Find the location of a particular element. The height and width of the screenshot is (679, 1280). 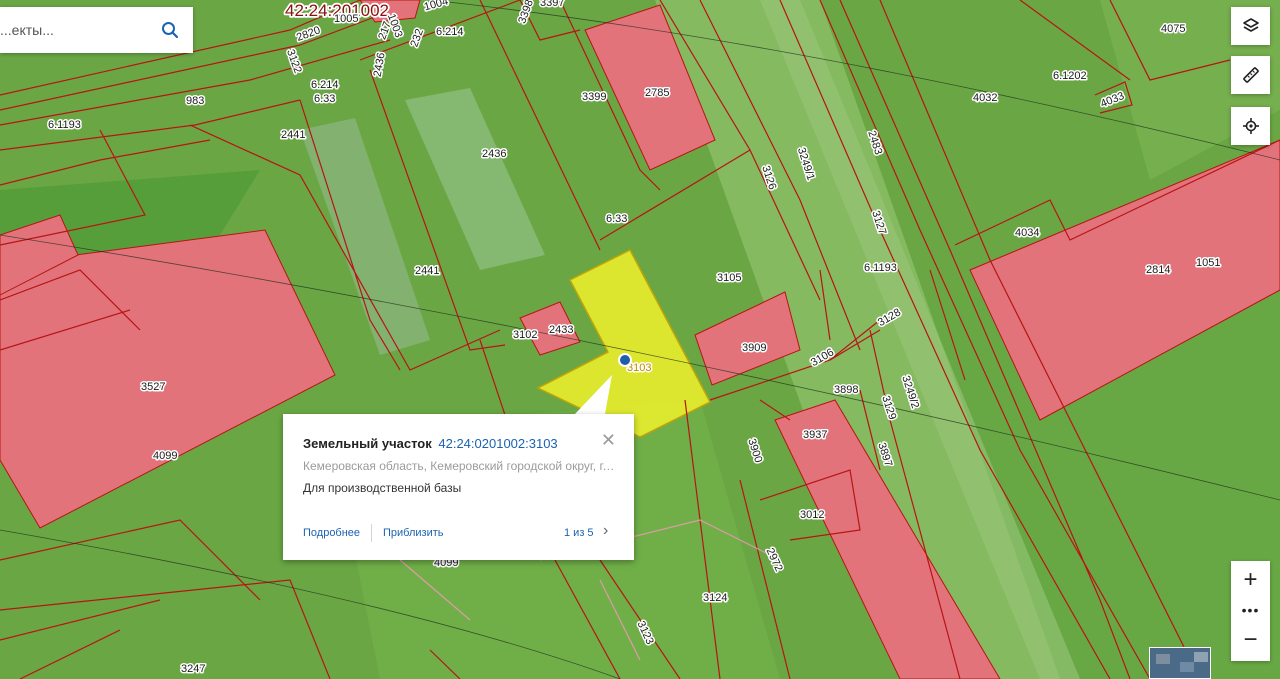

search-box is located at coordinates (96, 30).